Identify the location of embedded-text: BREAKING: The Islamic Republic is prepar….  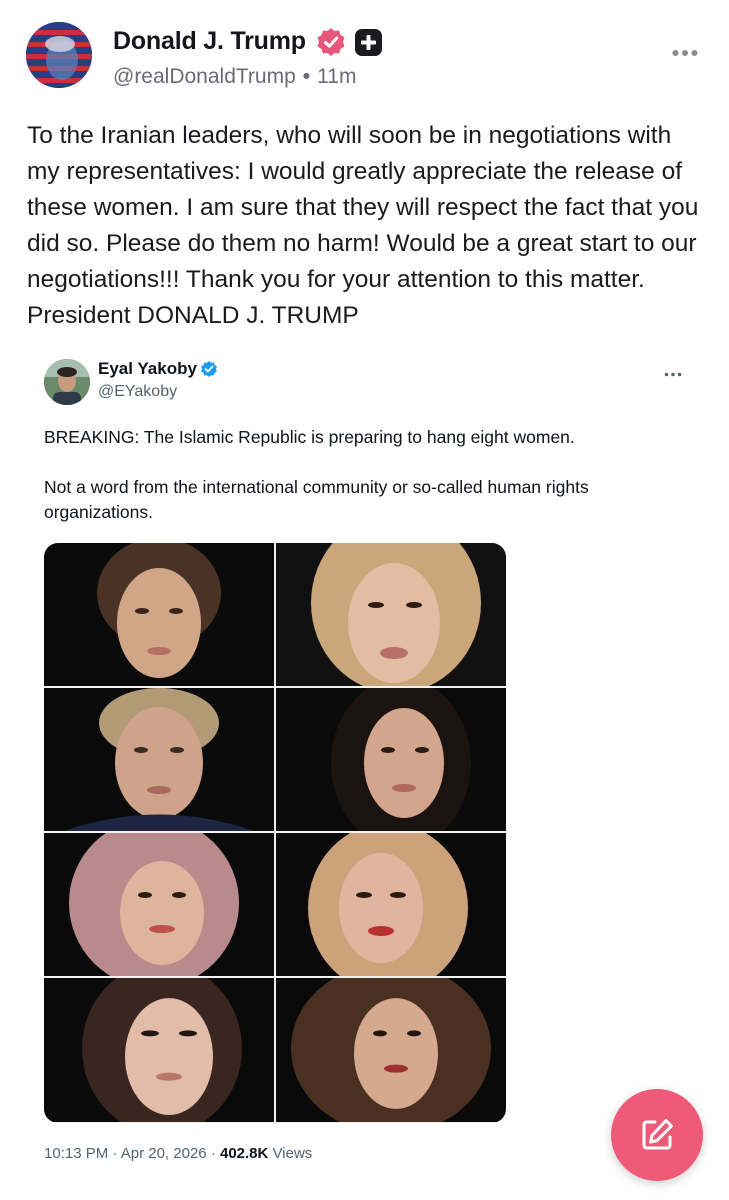
(369, 487).